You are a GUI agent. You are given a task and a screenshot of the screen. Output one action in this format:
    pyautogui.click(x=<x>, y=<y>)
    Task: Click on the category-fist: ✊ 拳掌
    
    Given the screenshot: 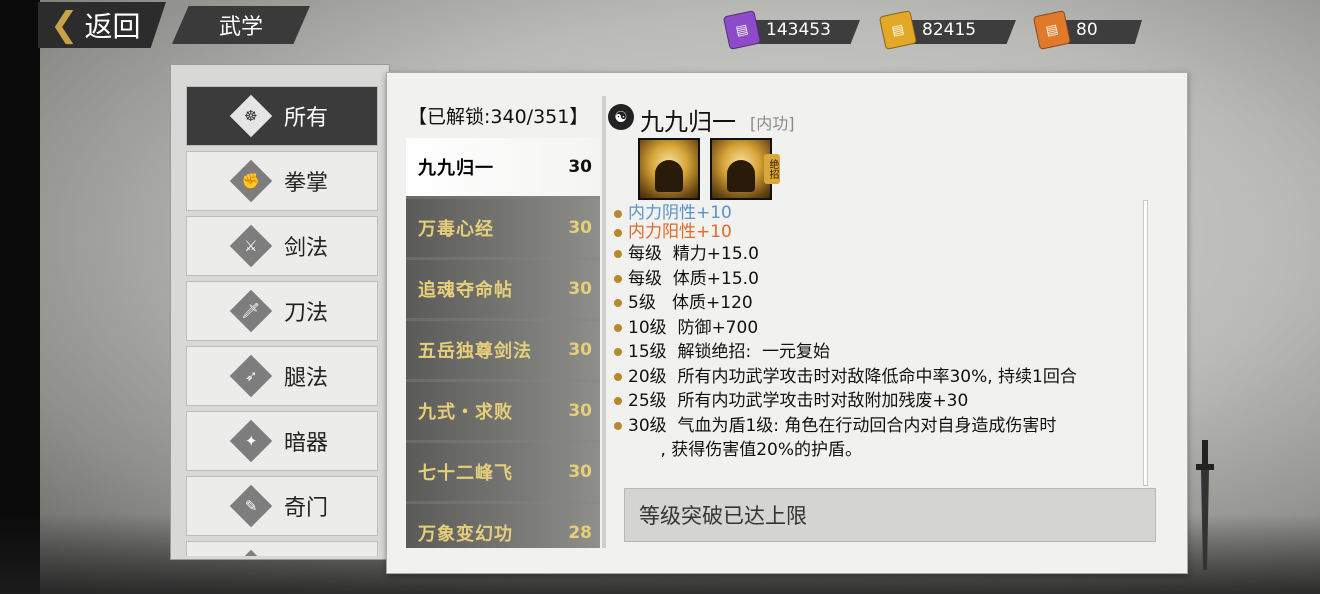 What is the action you would take?
    pyautogui.click(x=282, y=181)
    